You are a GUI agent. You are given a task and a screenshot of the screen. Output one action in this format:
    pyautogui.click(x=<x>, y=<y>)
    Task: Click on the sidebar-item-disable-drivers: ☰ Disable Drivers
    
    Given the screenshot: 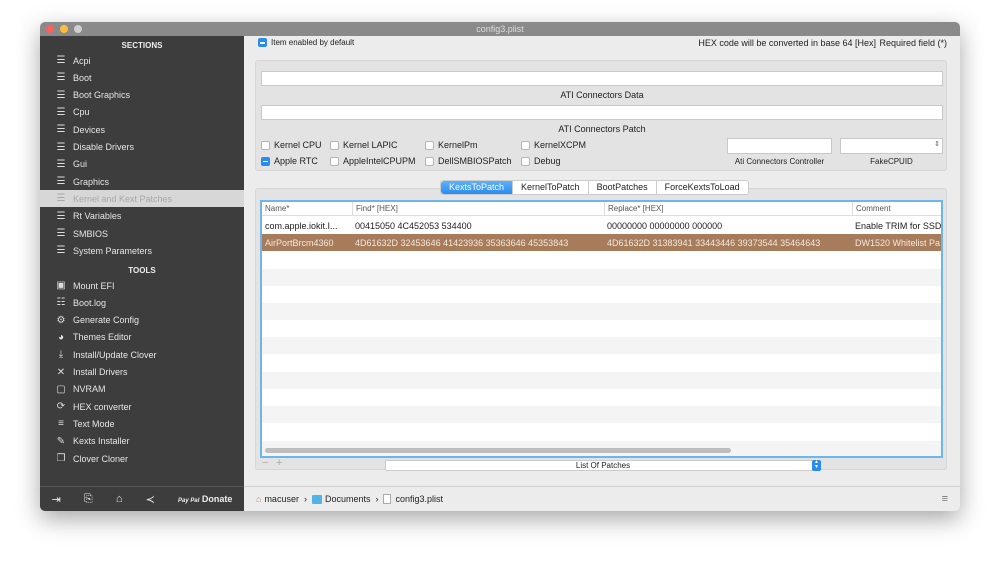 What is the action you would take?
    pyautogui.click(x=142, y=147)
    